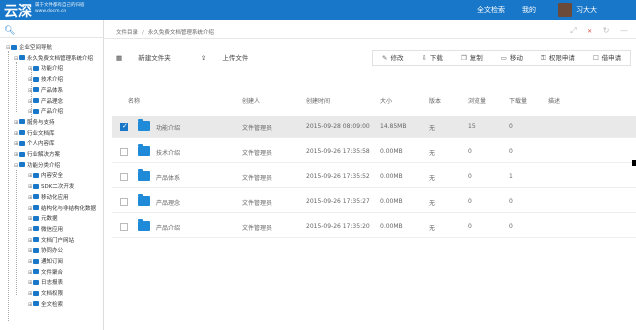 This screenshot has height=330, width=636. Describe the element at coordinates (52, 272) in the screenshot. I see `sidebar-item-label: 文件聚合` at that location.